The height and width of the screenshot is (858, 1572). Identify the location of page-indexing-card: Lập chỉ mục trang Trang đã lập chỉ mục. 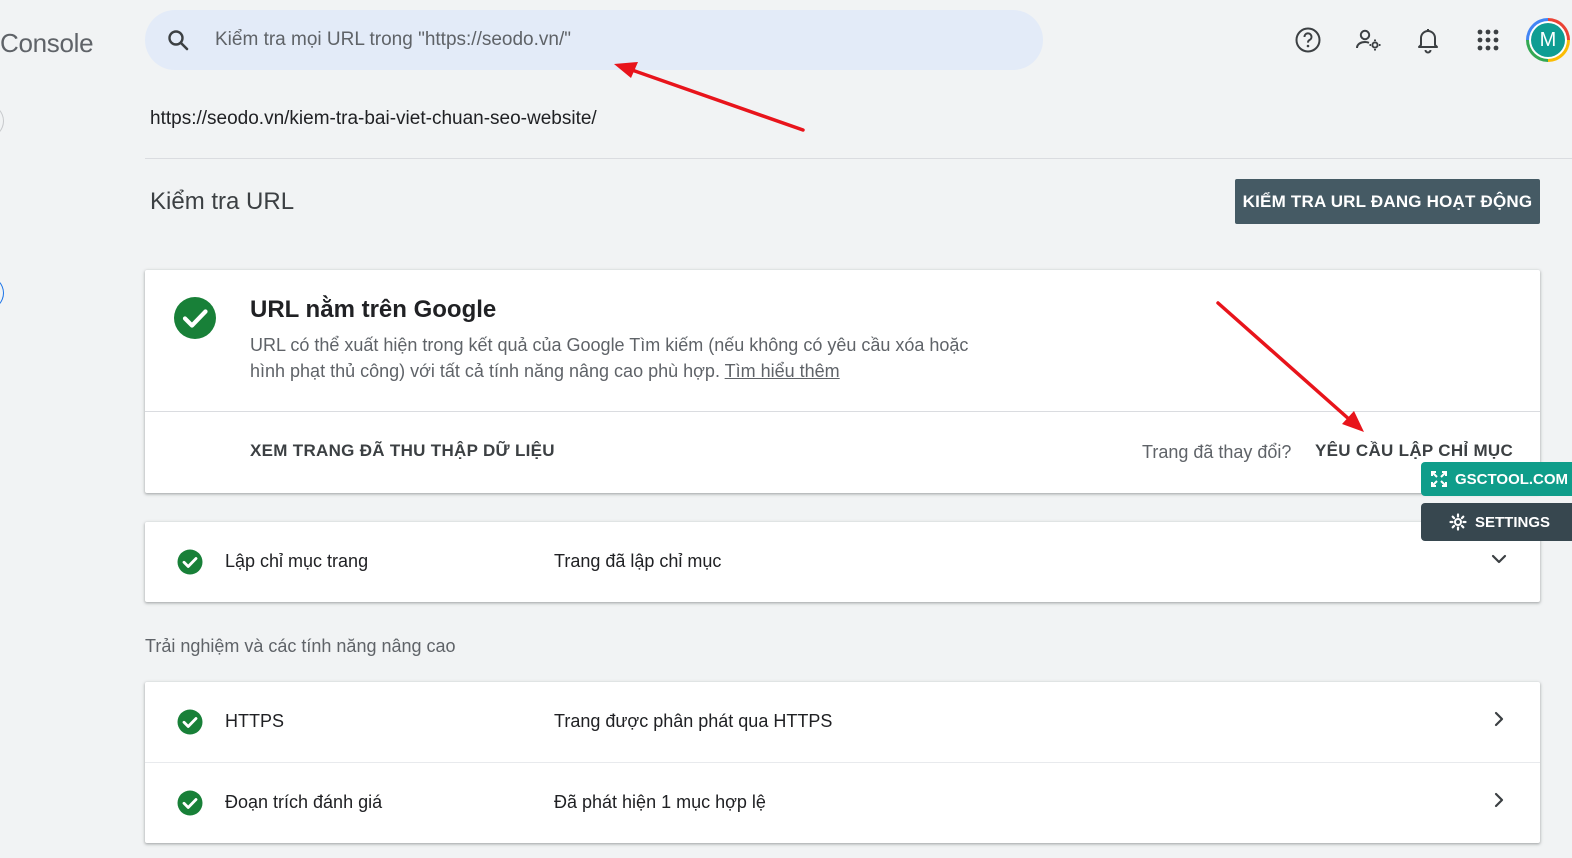
(842, 562).